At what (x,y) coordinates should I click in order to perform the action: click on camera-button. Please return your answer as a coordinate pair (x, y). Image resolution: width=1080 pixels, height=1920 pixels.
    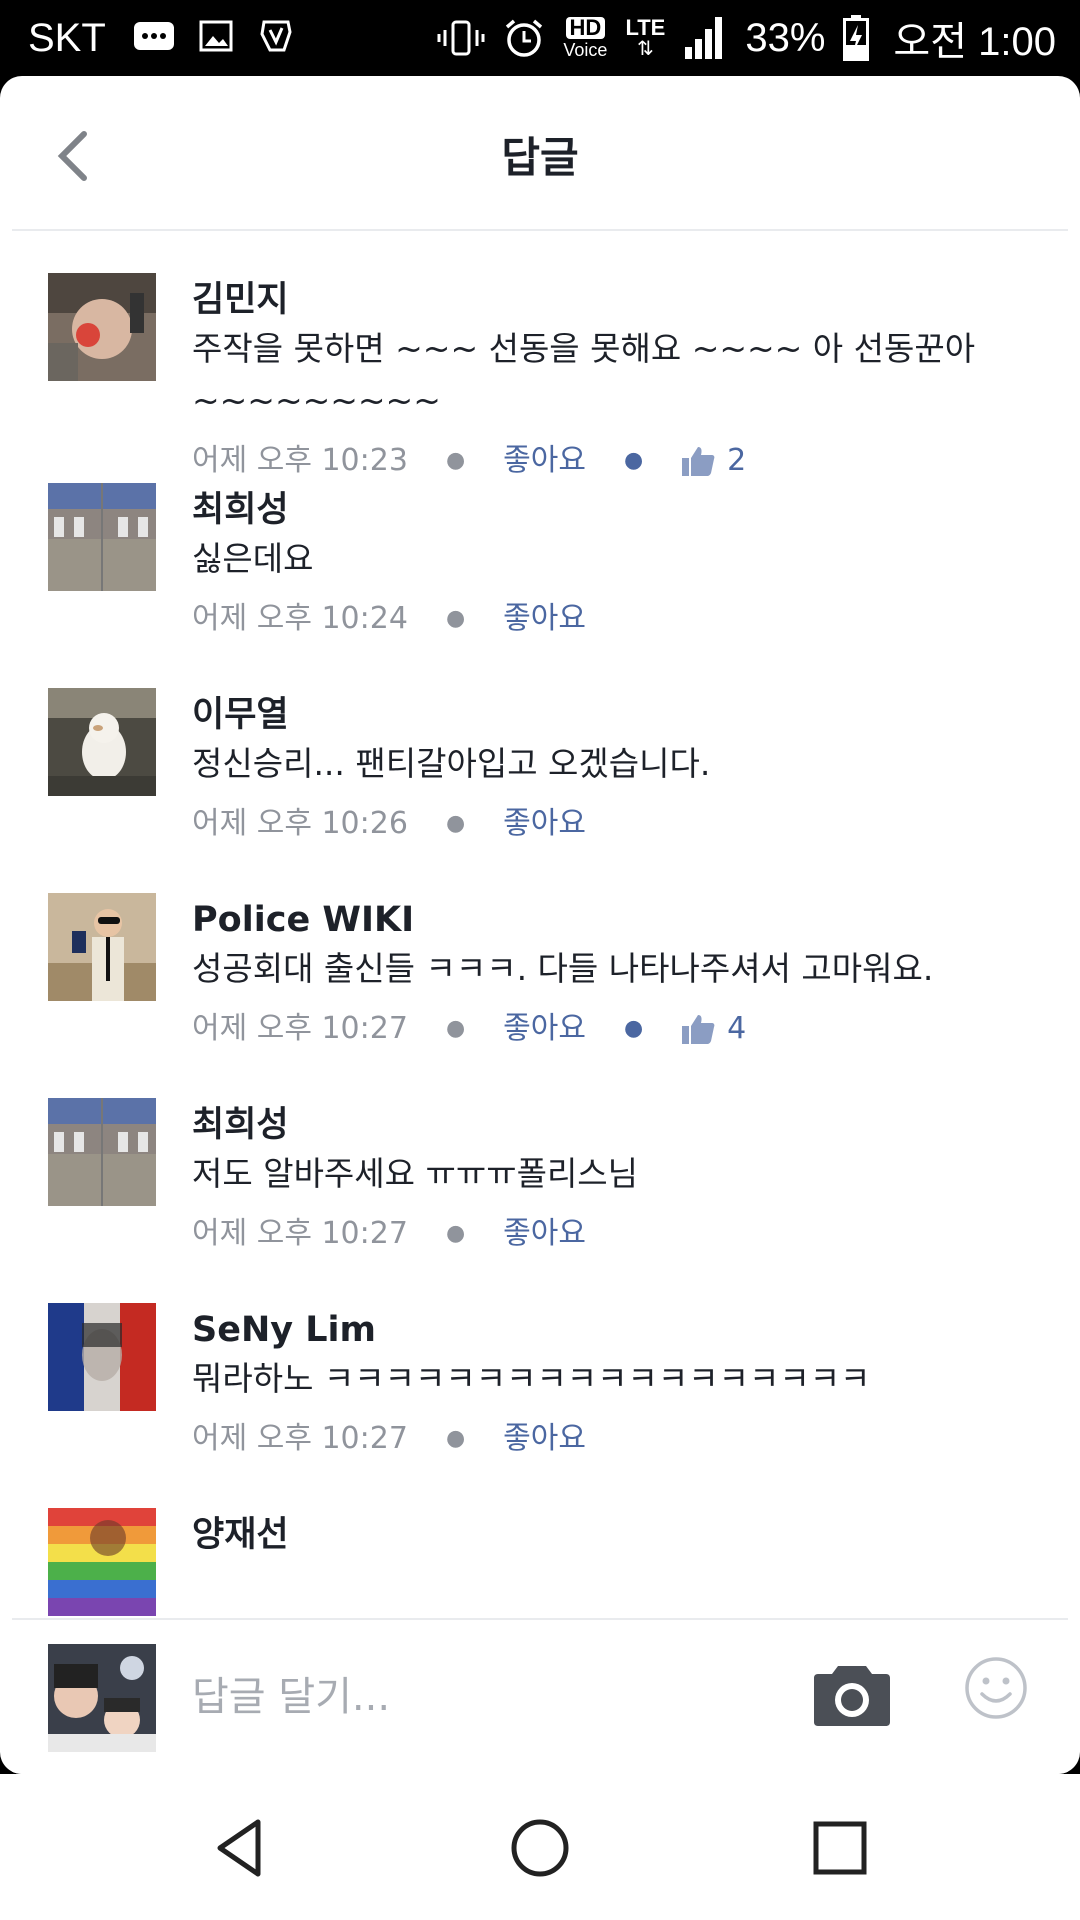
    Looking at the image, I should click on (852, 1695).